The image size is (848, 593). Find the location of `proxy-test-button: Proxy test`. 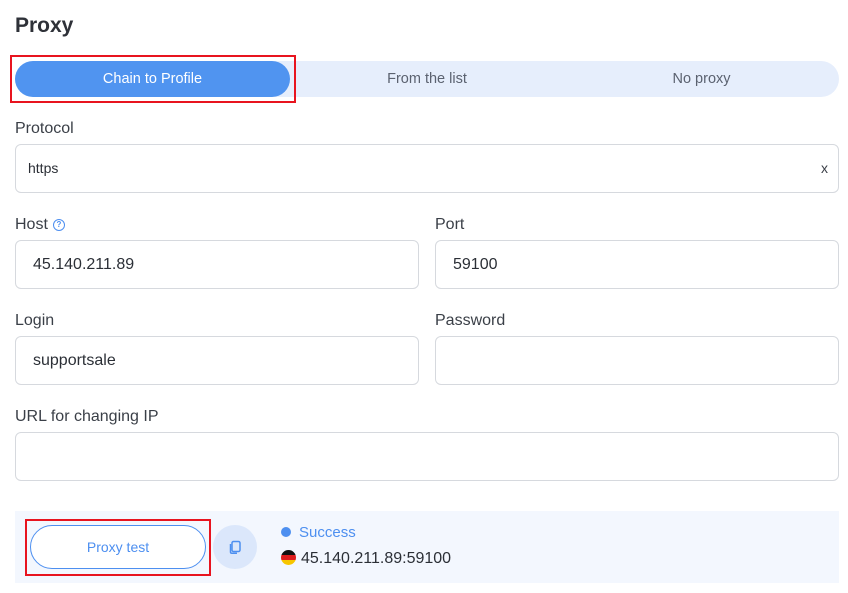

proxy-test-button: Proxy test is located at coordinates (118, 547).